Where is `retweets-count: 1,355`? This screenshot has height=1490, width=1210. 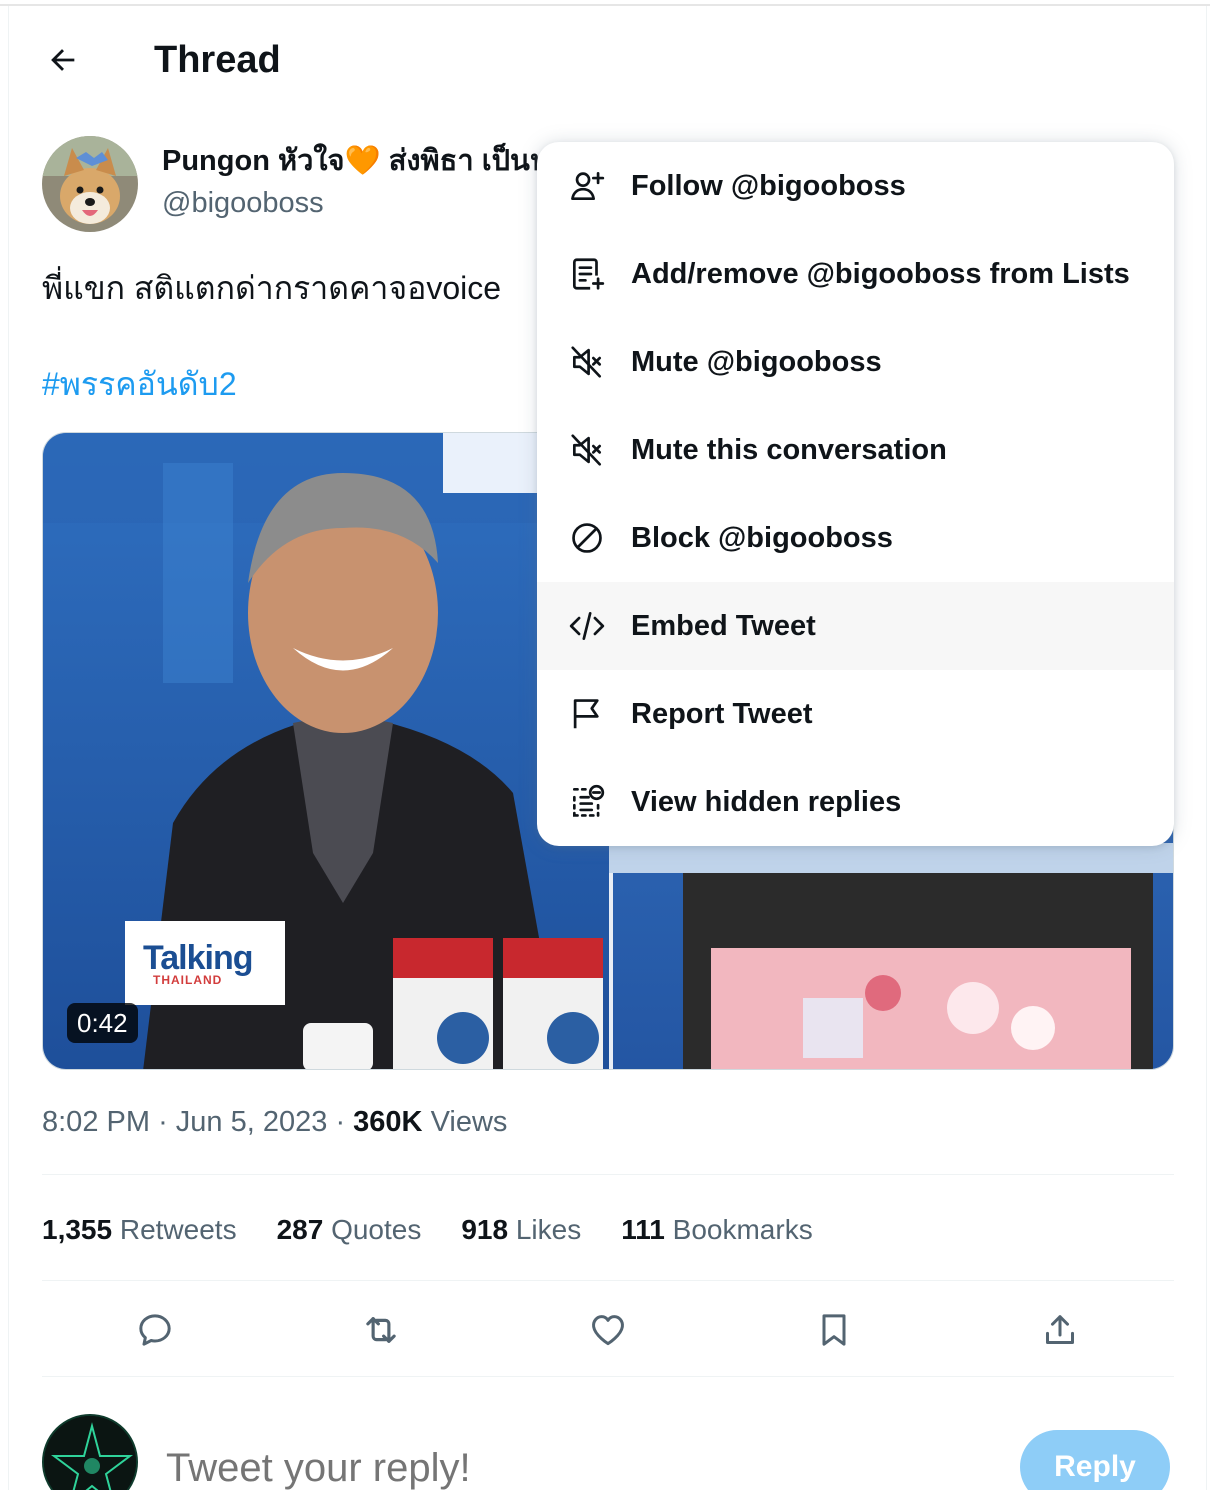
retweets-count: 1,355 is located at coordinates (77, 1229).